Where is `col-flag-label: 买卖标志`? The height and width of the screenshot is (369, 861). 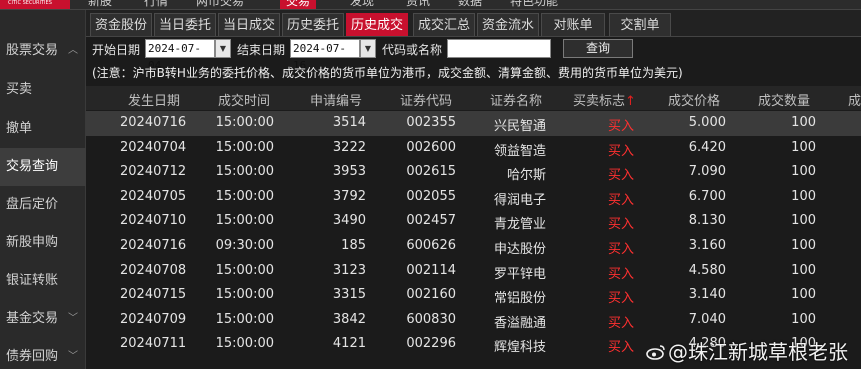
col-flag-label: 买卖标志 is located at coordinates (599, 101).